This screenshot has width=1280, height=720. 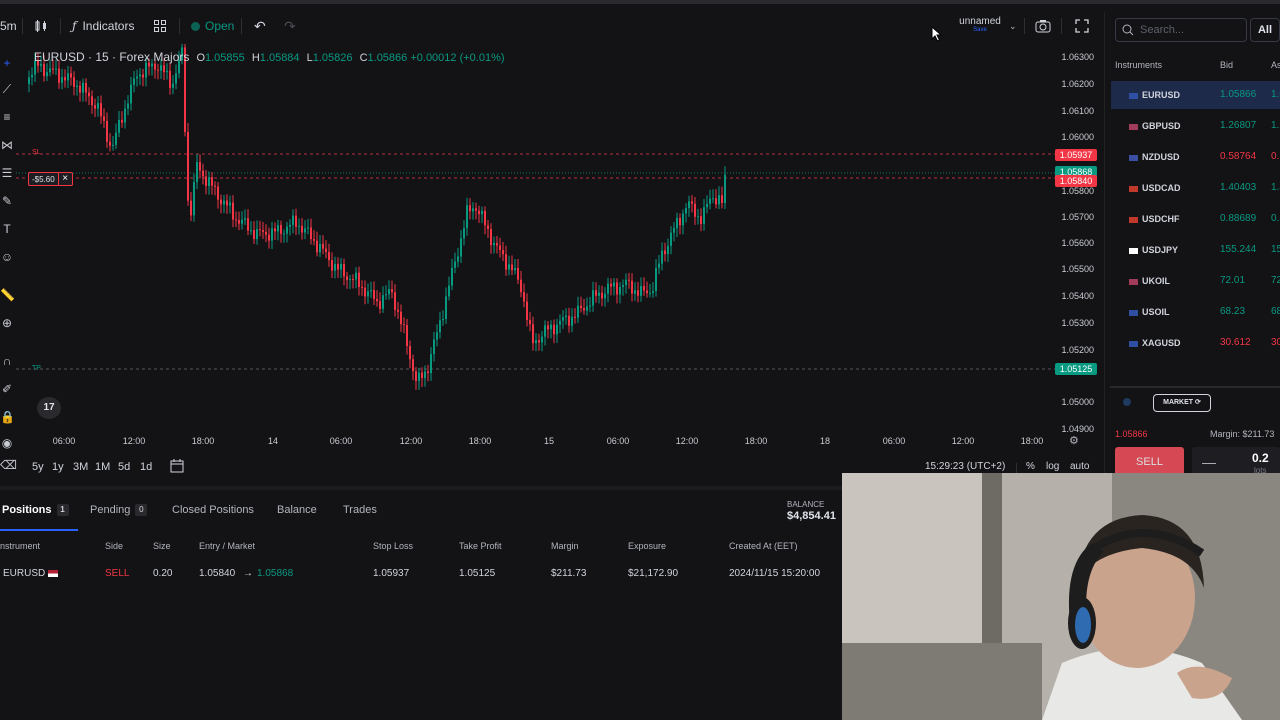 I want to click on close-position-icon: ×, so click(x=64, y=179).